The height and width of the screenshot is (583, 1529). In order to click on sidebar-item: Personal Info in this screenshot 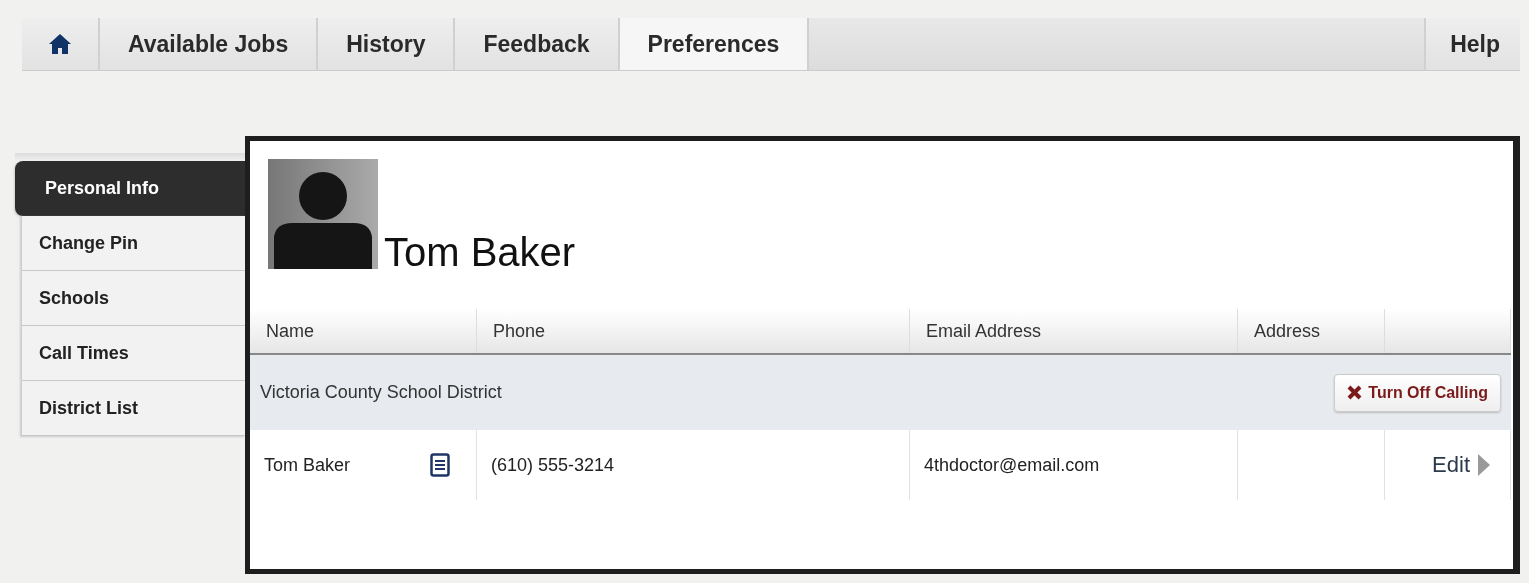, I will do `click(130, 188)`.